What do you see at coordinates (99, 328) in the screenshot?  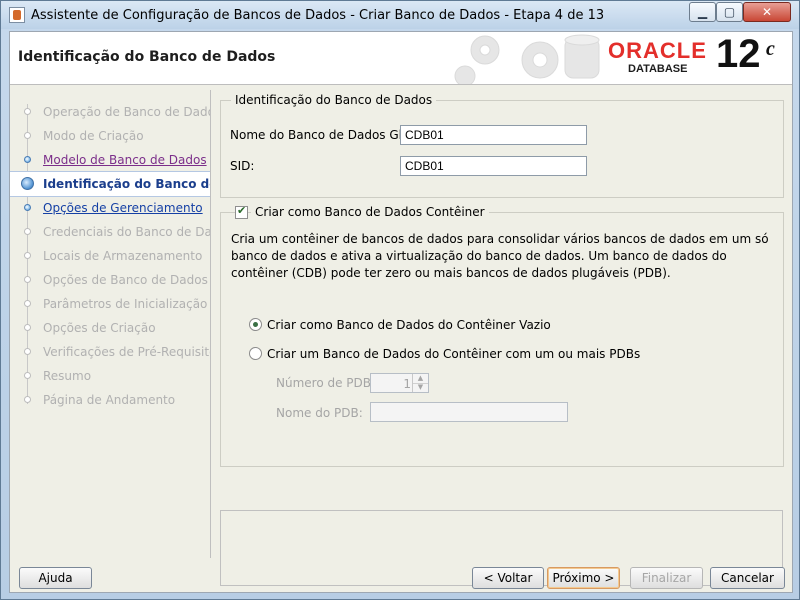 I see `step-label: Opções de Criação` at bounding box center [99, 328].